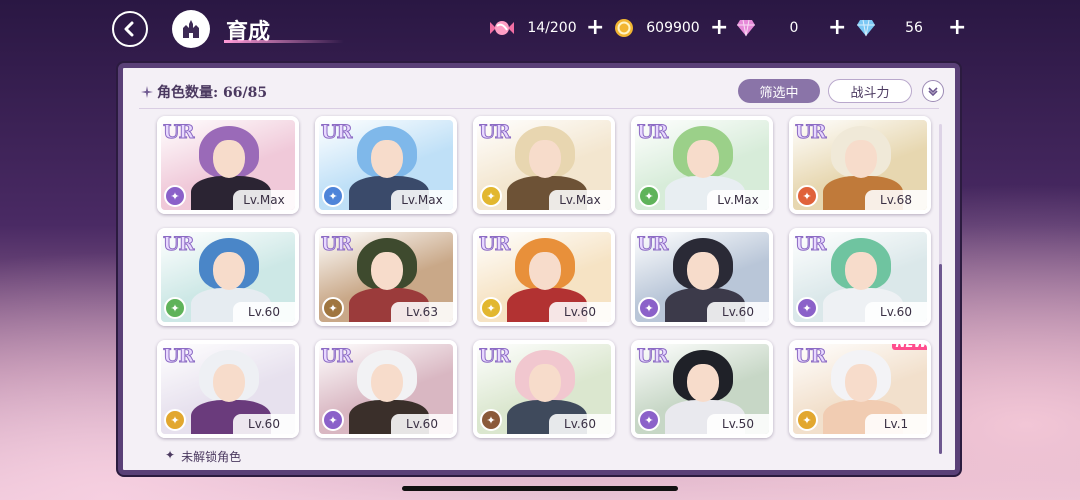 The width and height of the screenshot is (1080, 500). What do you see at coordinates (837, 28) in the screenshot?
I see `add-pink-gem-button: +` at bounding box center [837, 28].